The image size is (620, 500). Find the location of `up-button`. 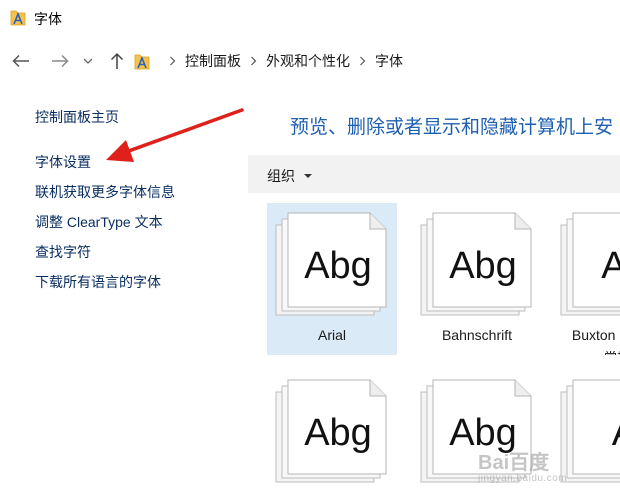

up-button is located at coordinates (117, 61).